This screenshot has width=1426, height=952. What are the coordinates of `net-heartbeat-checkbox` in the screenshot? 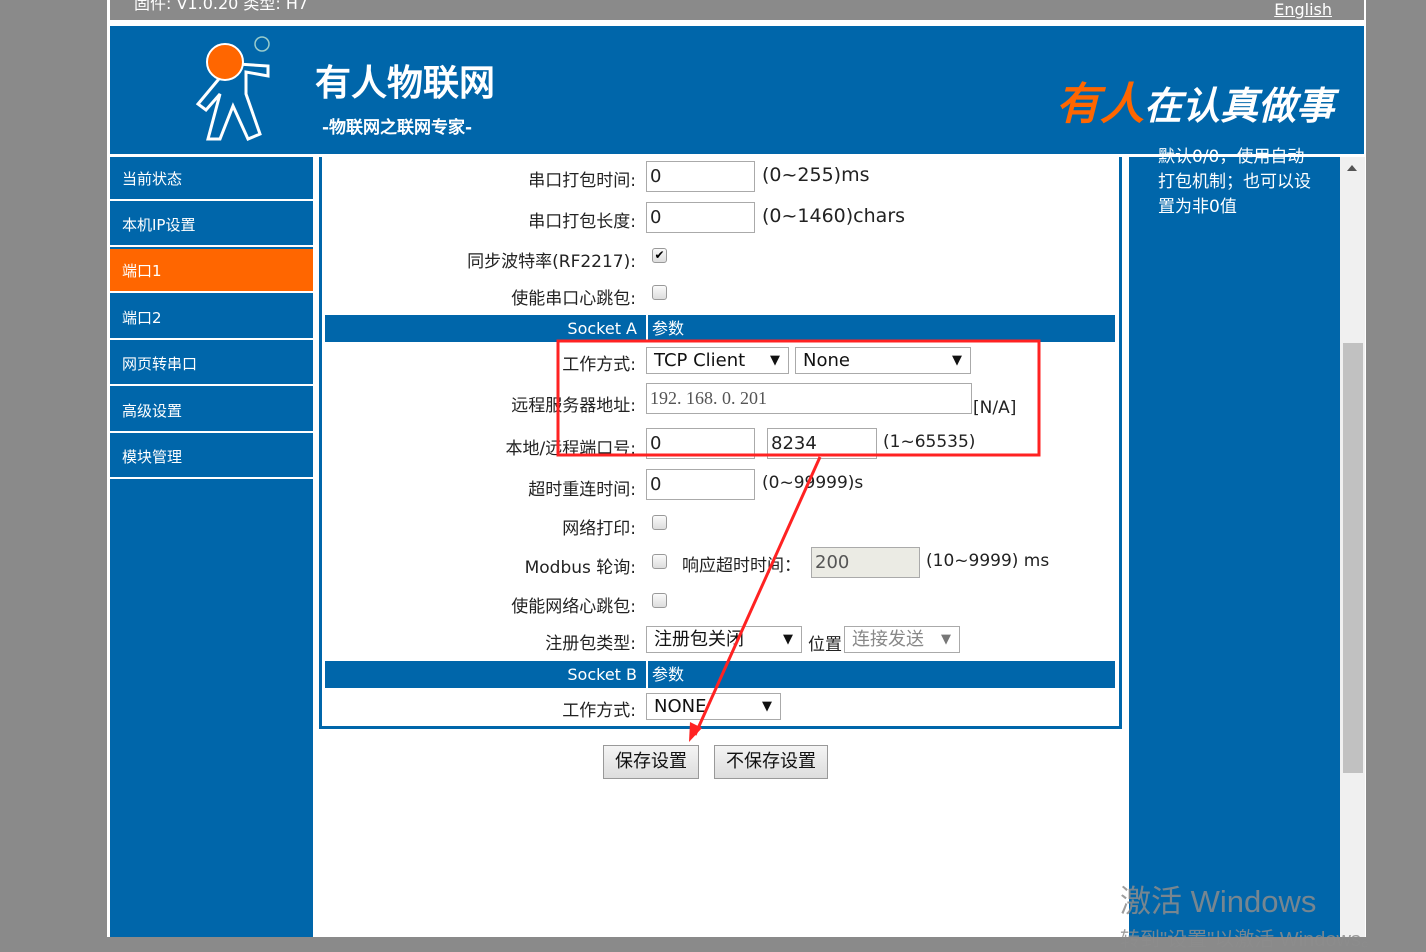 It's located at (659, 600).